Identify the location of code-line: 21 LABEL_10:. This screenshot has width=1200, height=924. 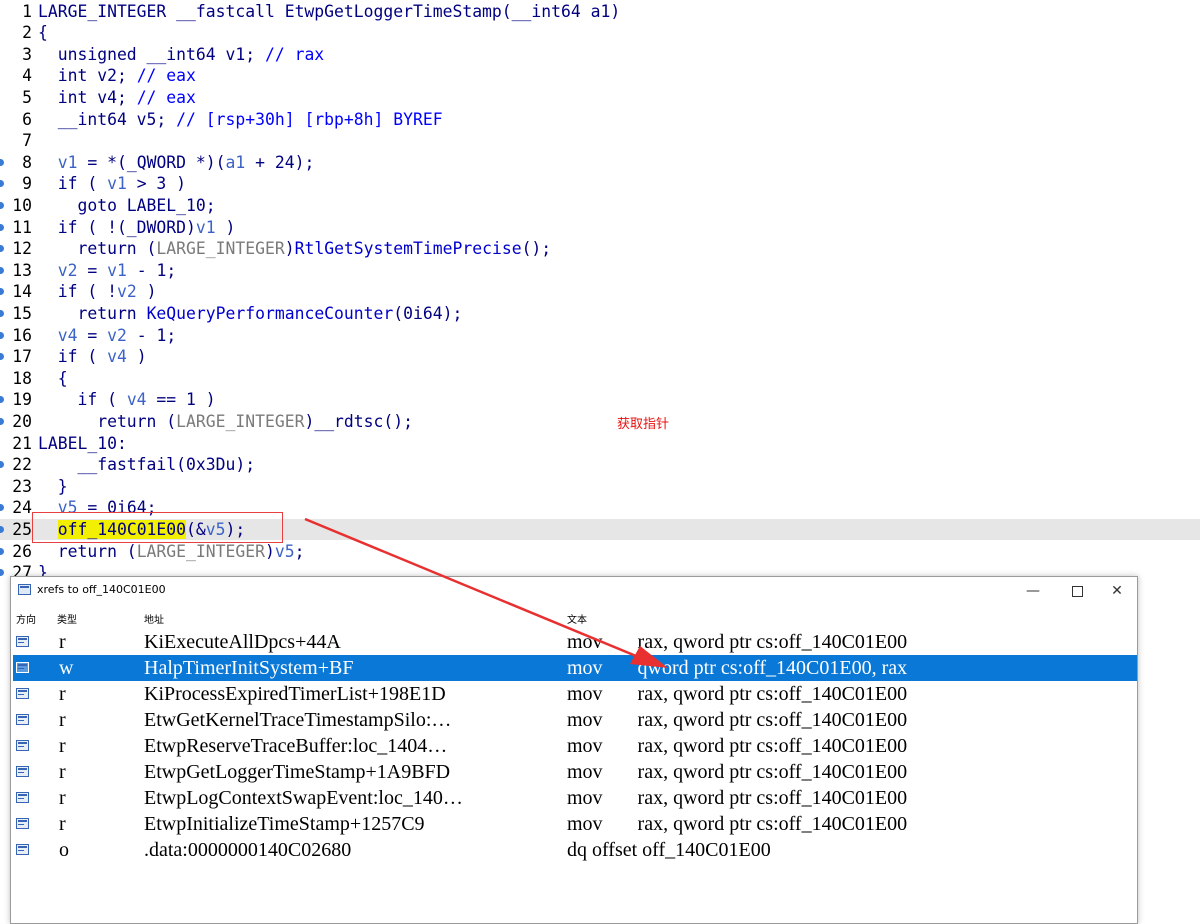
(600, 444).